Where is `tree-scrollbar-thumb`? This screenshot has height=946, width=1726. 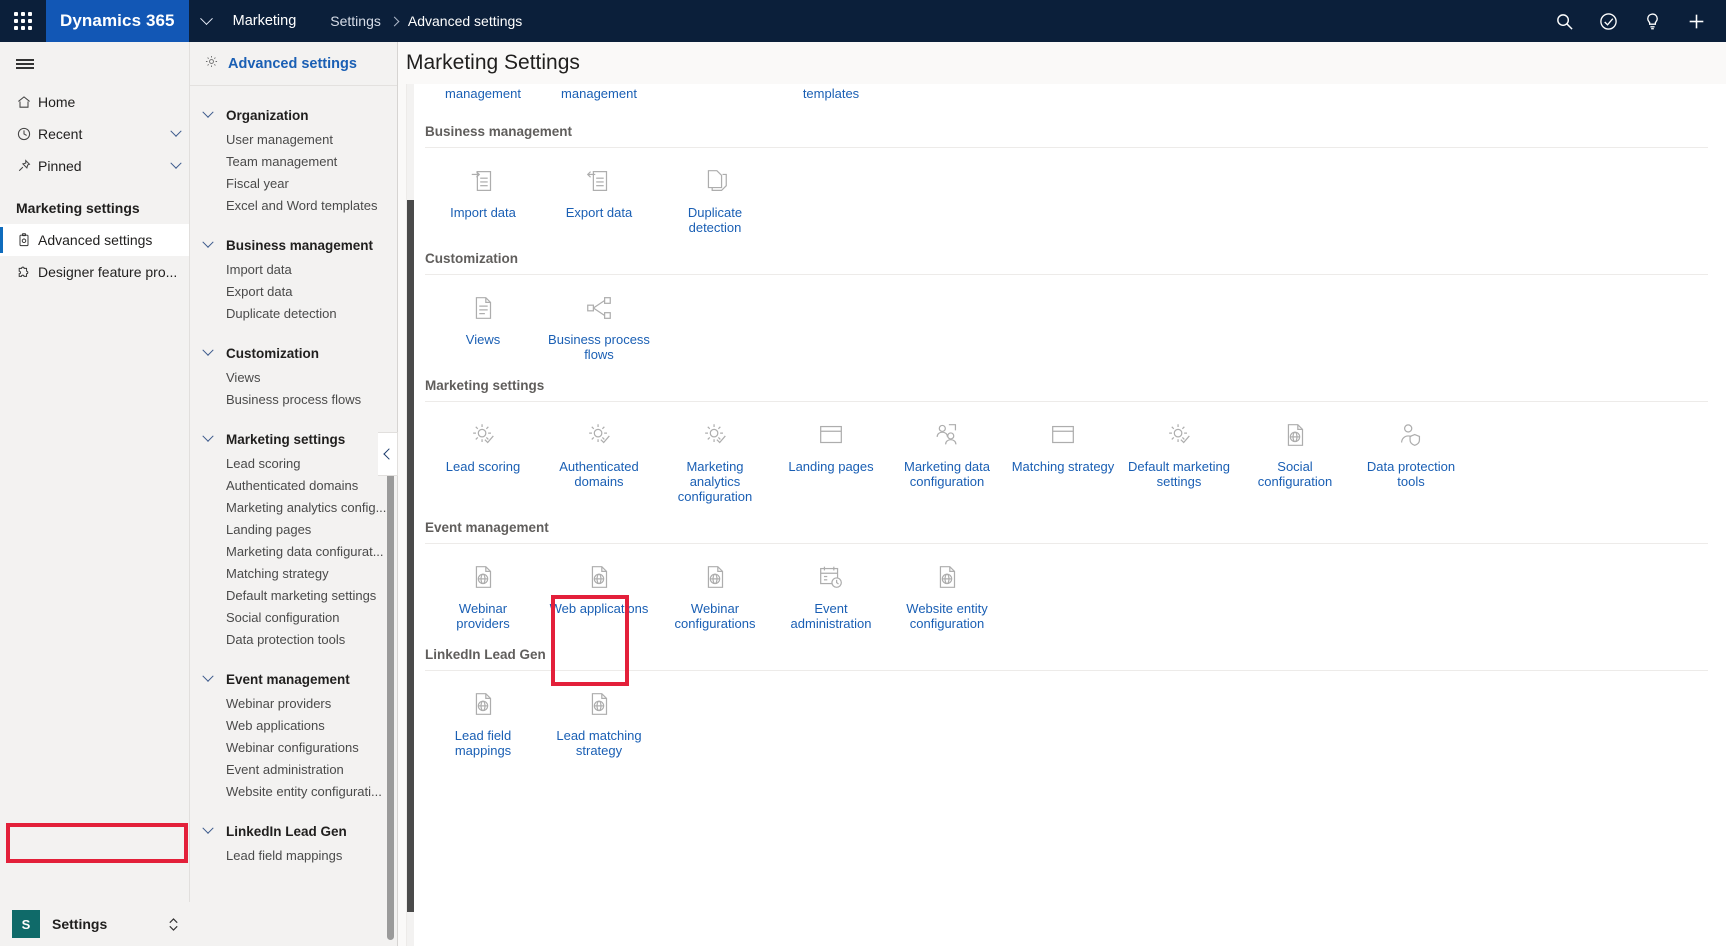 tree-scrollbar-thumb is located at coordinates (390, 690).